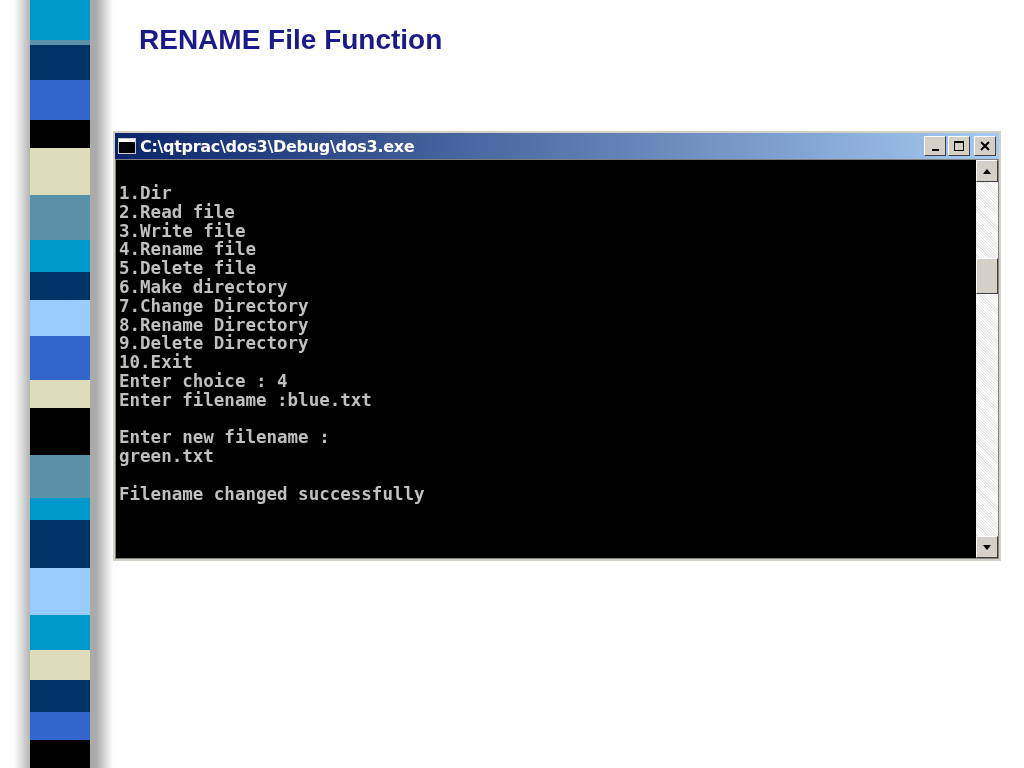  What do you see at coordinates (987, 359) in the screenshot?
I see `scrollbar` at bounding box center [987, 359].